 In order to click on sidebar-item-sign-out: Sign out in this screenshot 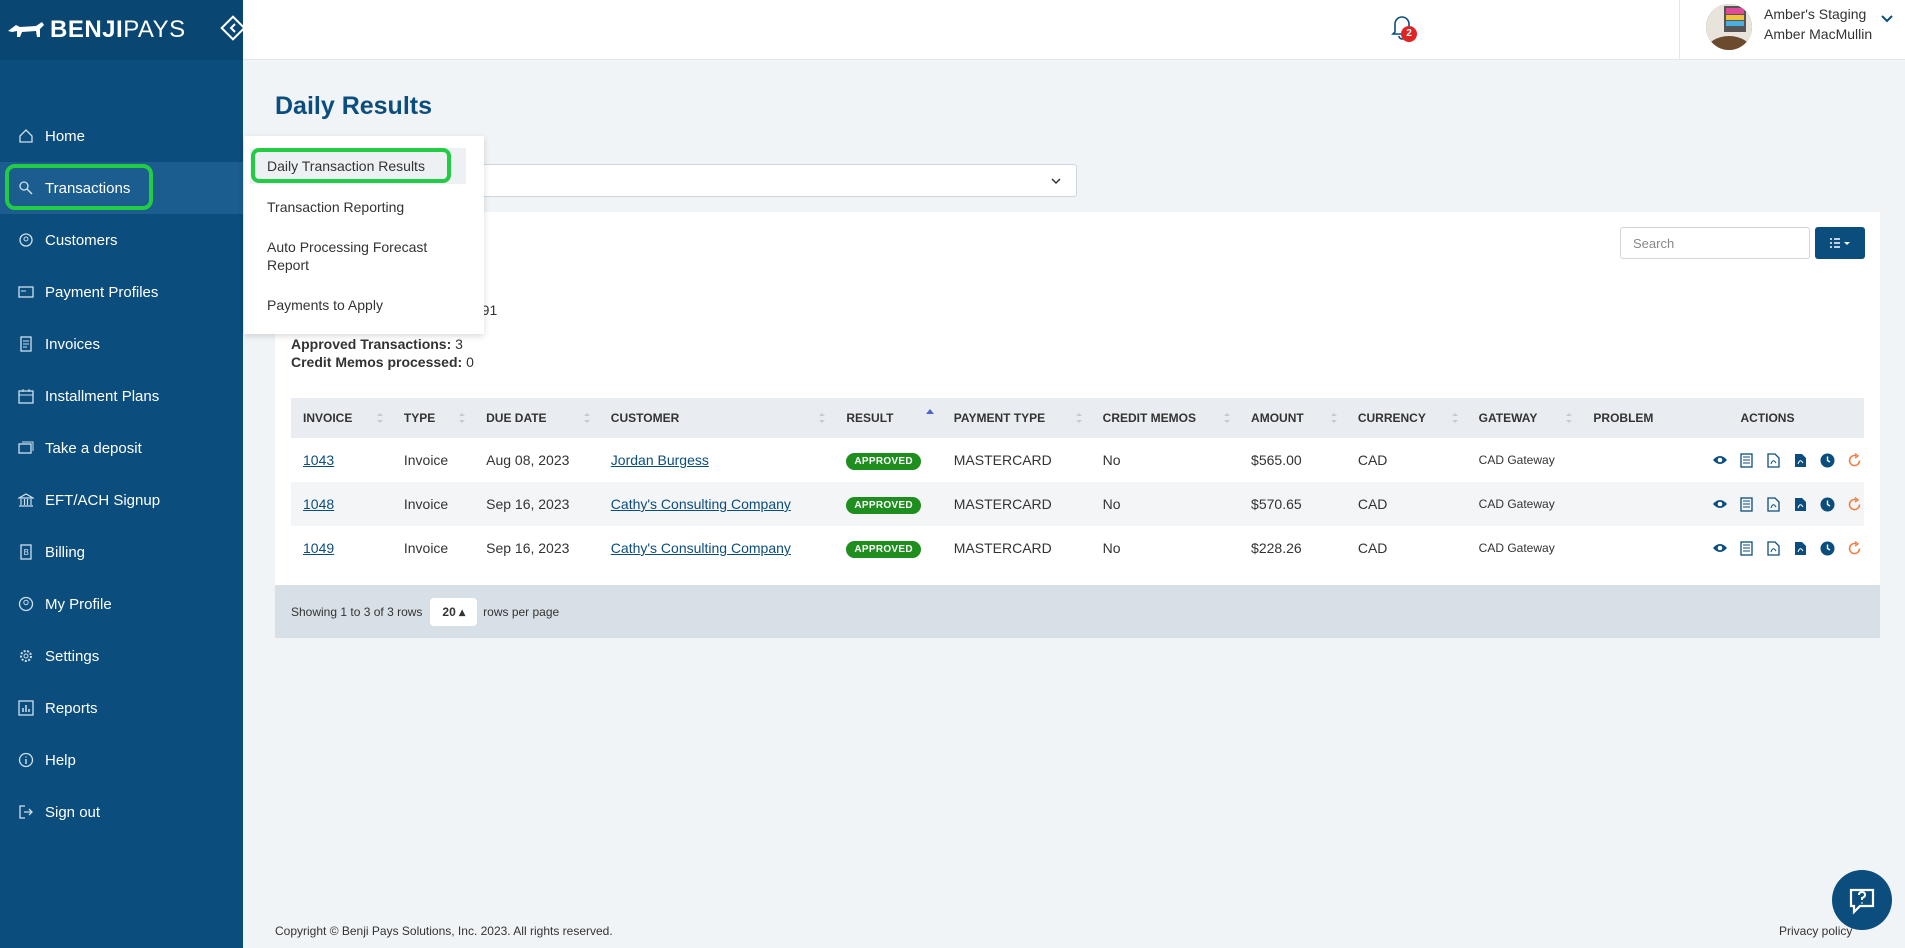, I will do `click(121, 812)`.